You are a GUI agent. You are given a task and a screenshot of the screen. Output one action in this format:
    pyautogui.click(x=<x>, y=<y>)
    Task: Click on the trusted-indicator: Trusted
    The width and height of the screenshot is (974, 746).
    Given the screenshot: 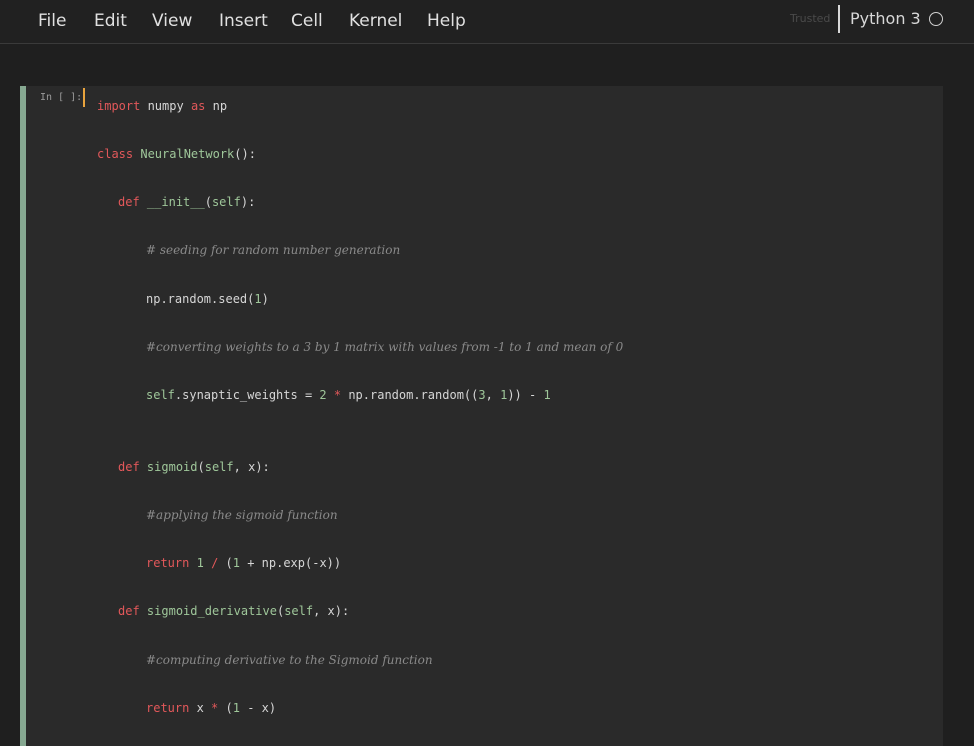 What is the action you would take?
    pyautogui.click(x=810, y=18)
    